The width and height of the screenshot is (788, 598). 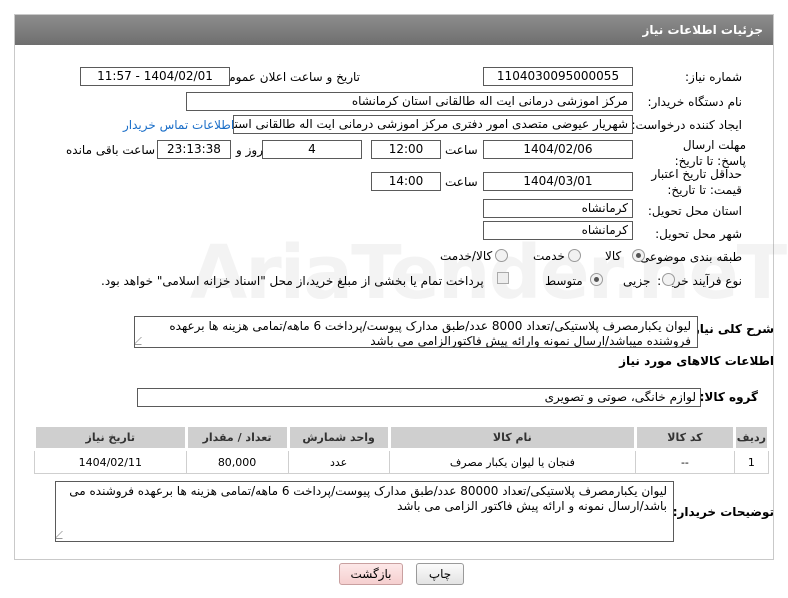 What do you see at coordinates (694, 211) in the screenshot?
I see `province-label: استان محل تحویل:` at bounding box center [694, 211].